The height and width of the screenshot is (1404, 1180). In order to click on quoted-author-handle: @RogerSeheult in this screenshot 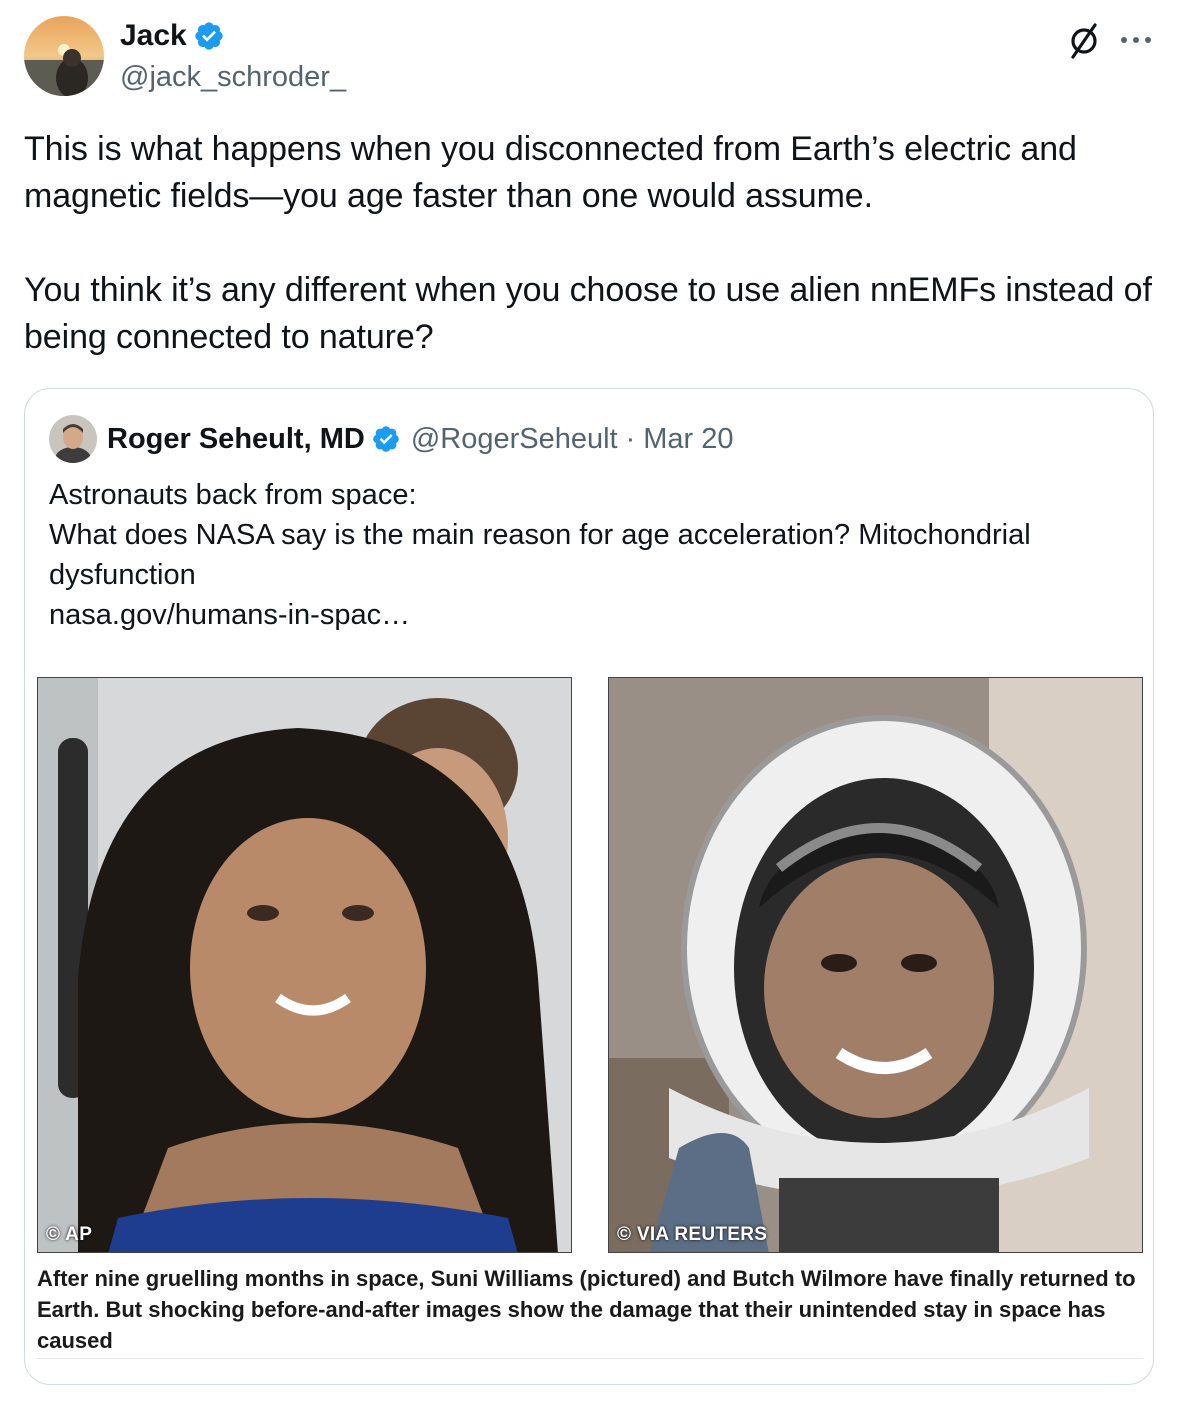, I will do `click(514, 439)`.